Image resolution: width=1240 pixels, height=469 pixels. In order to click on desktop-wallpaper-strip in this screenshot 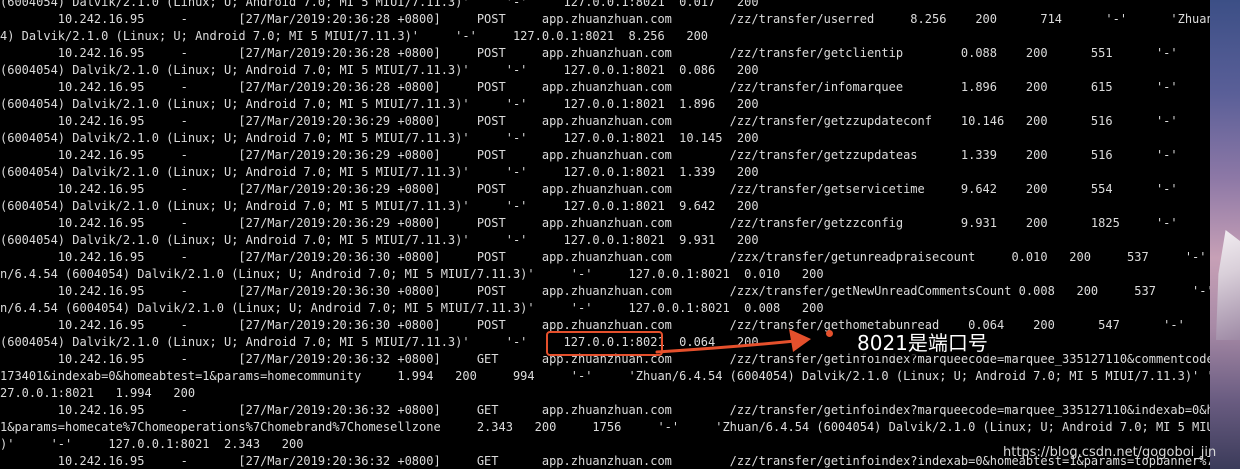, I will do `click(1225, 234)`.